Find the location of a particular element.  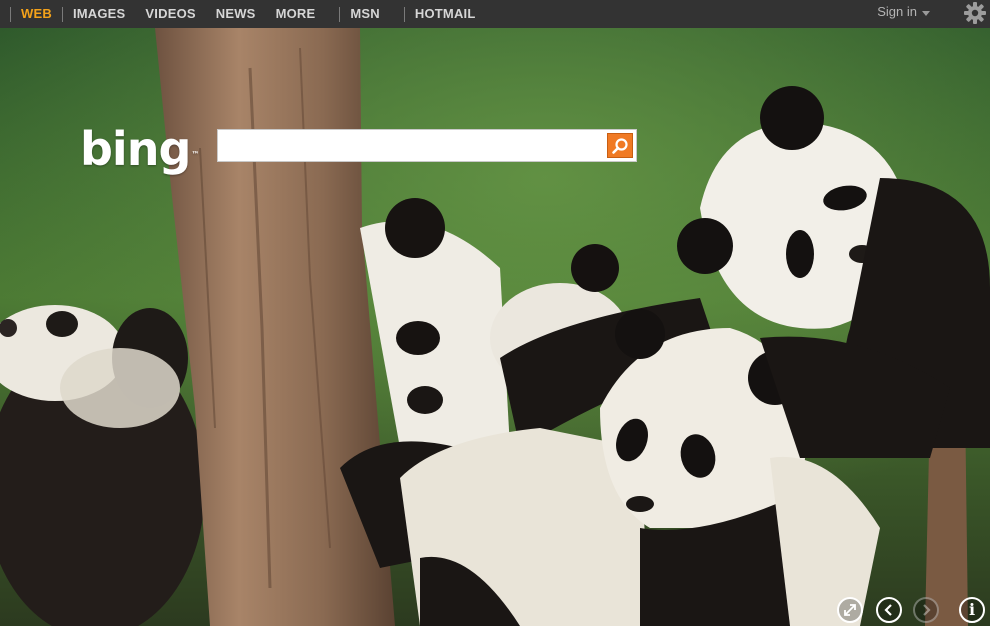

next-image-button is located at coordinates (926, 610).